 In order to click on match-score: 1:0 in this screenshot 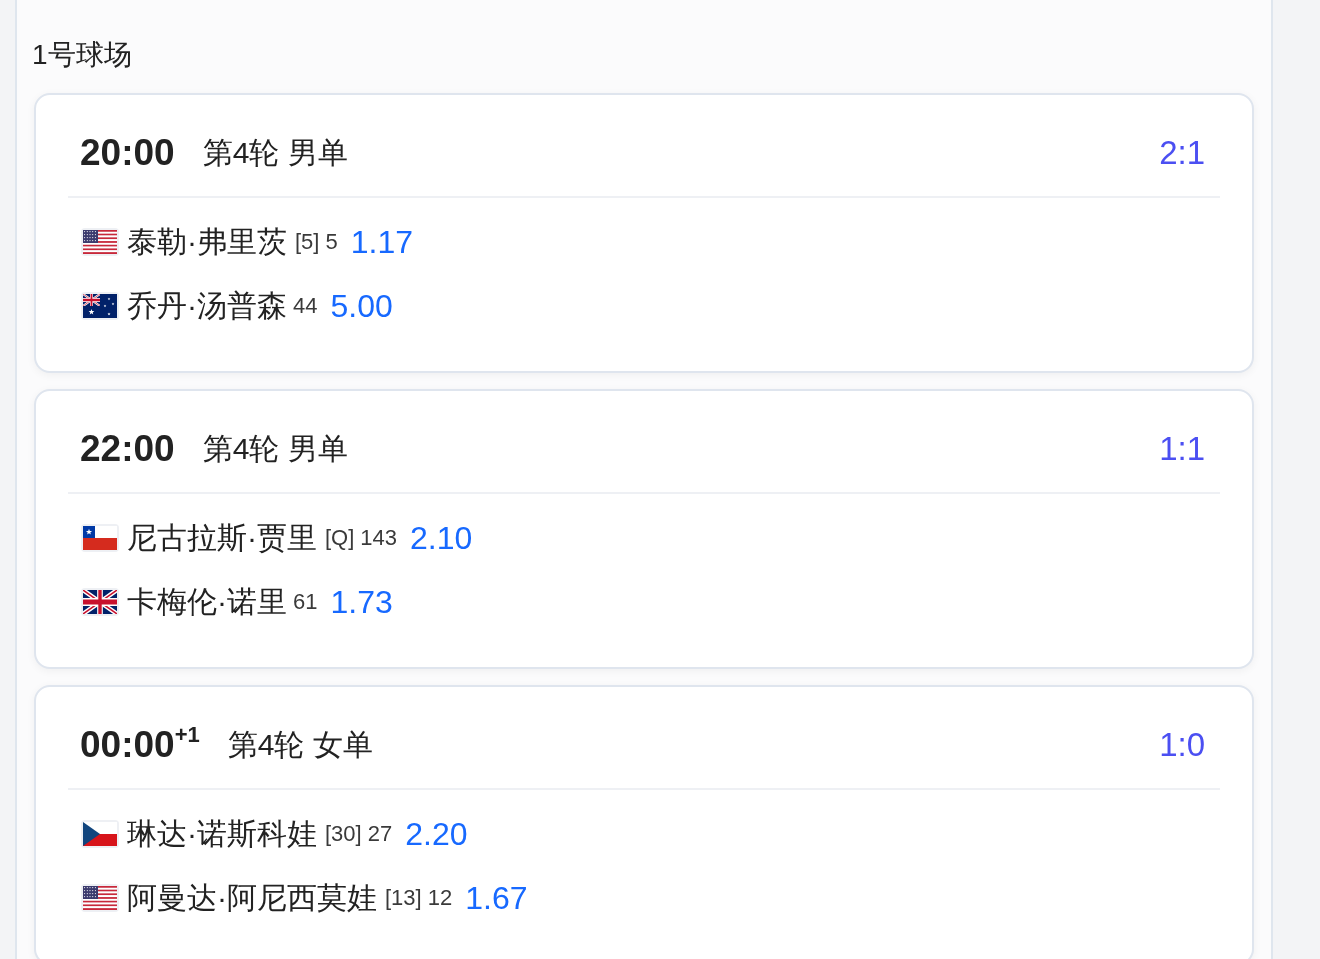, I will do `click(1182, 745)`.